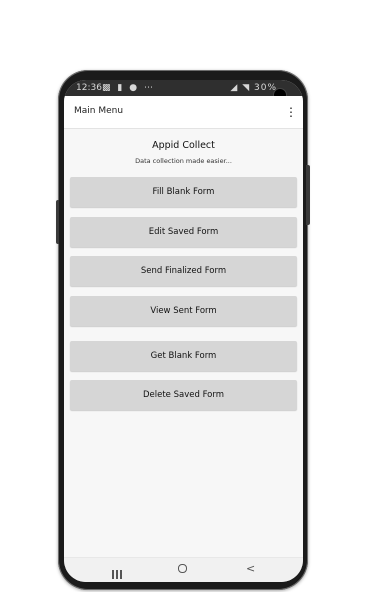 This screenshot has width=368, height=592. I want to click on page-title: Main Menu, so click(99, 111).